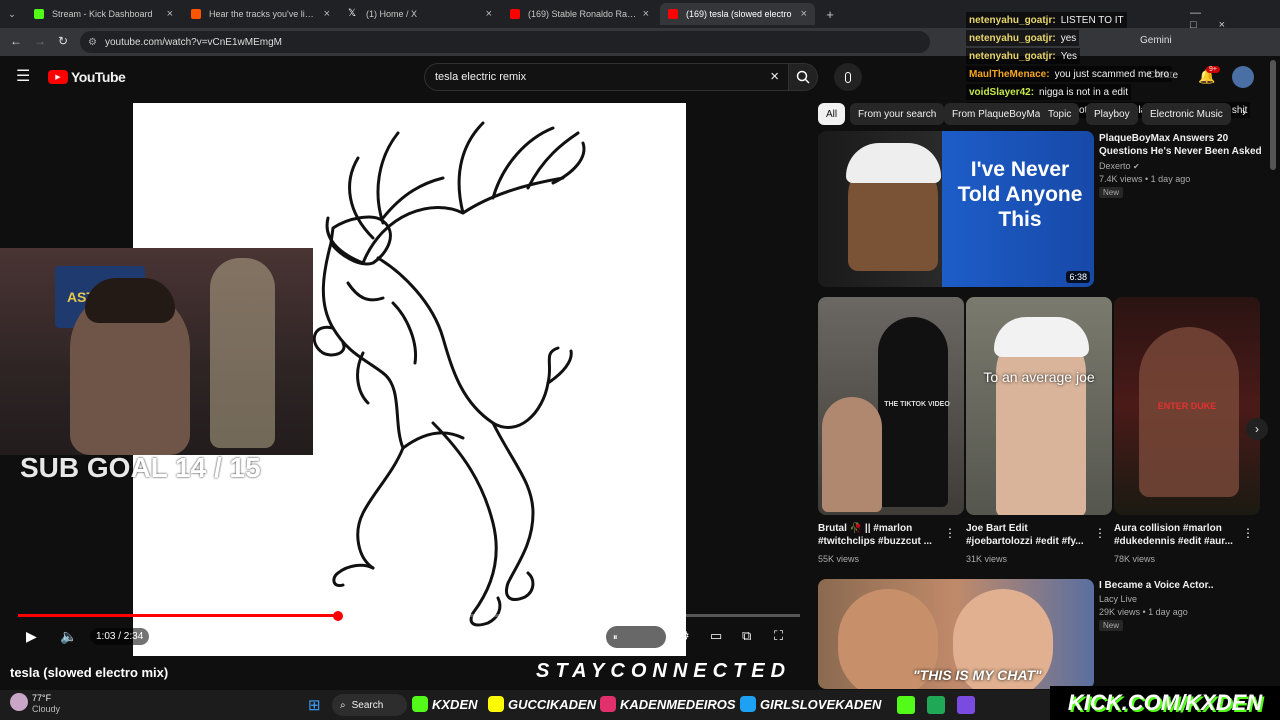 The width and height of the screenshot is (1280, 720). Describe the element at coordinates (636, 637) in the screenshot. I see `autoplay-toggle: ⏸` at that location.